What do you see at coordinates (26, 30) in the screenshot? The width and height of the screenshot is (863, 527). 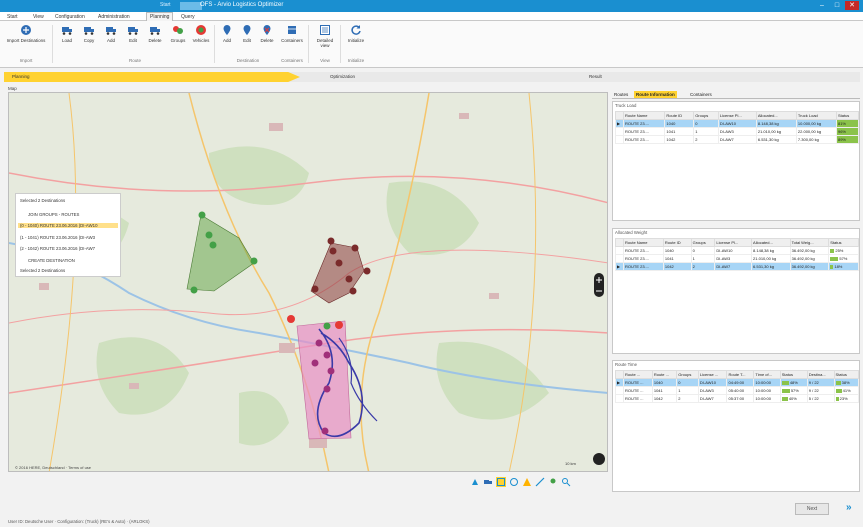 I see `import-icon` at bounding box center [26, 30].